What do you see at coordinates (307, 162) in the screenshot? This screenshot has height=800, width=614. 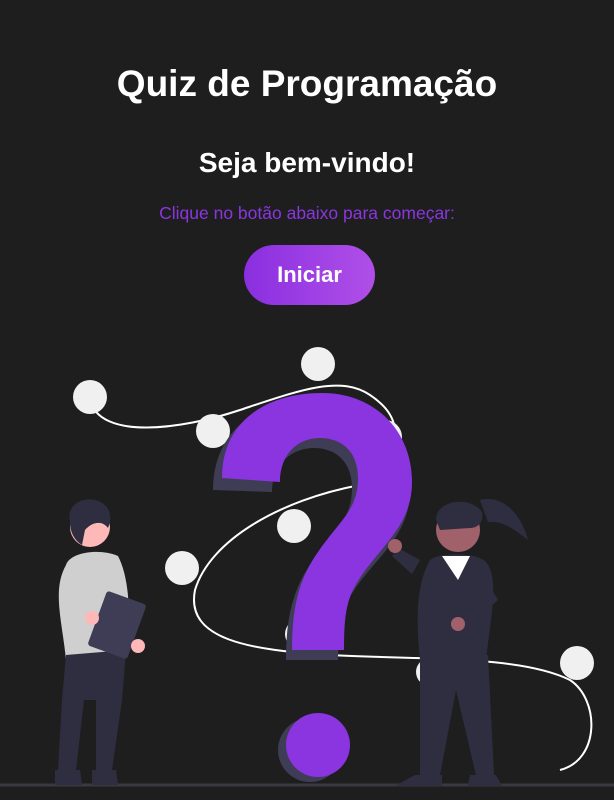 I see `welcome-heading: Seja bem-vindo!` at bounding box center [307, 162].